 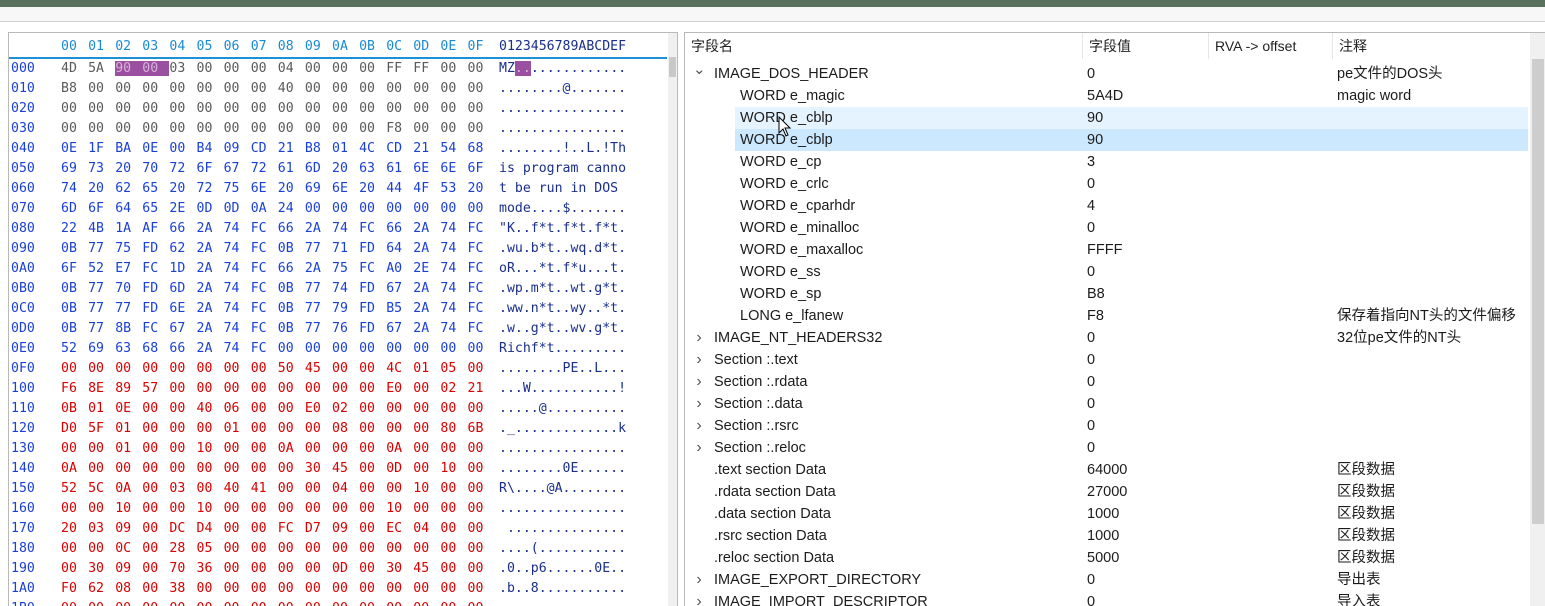 What do you see at coordinates (399, 468) in the screenshot?
I see `hex-byte: 0D` at bounding box center [399, 468].